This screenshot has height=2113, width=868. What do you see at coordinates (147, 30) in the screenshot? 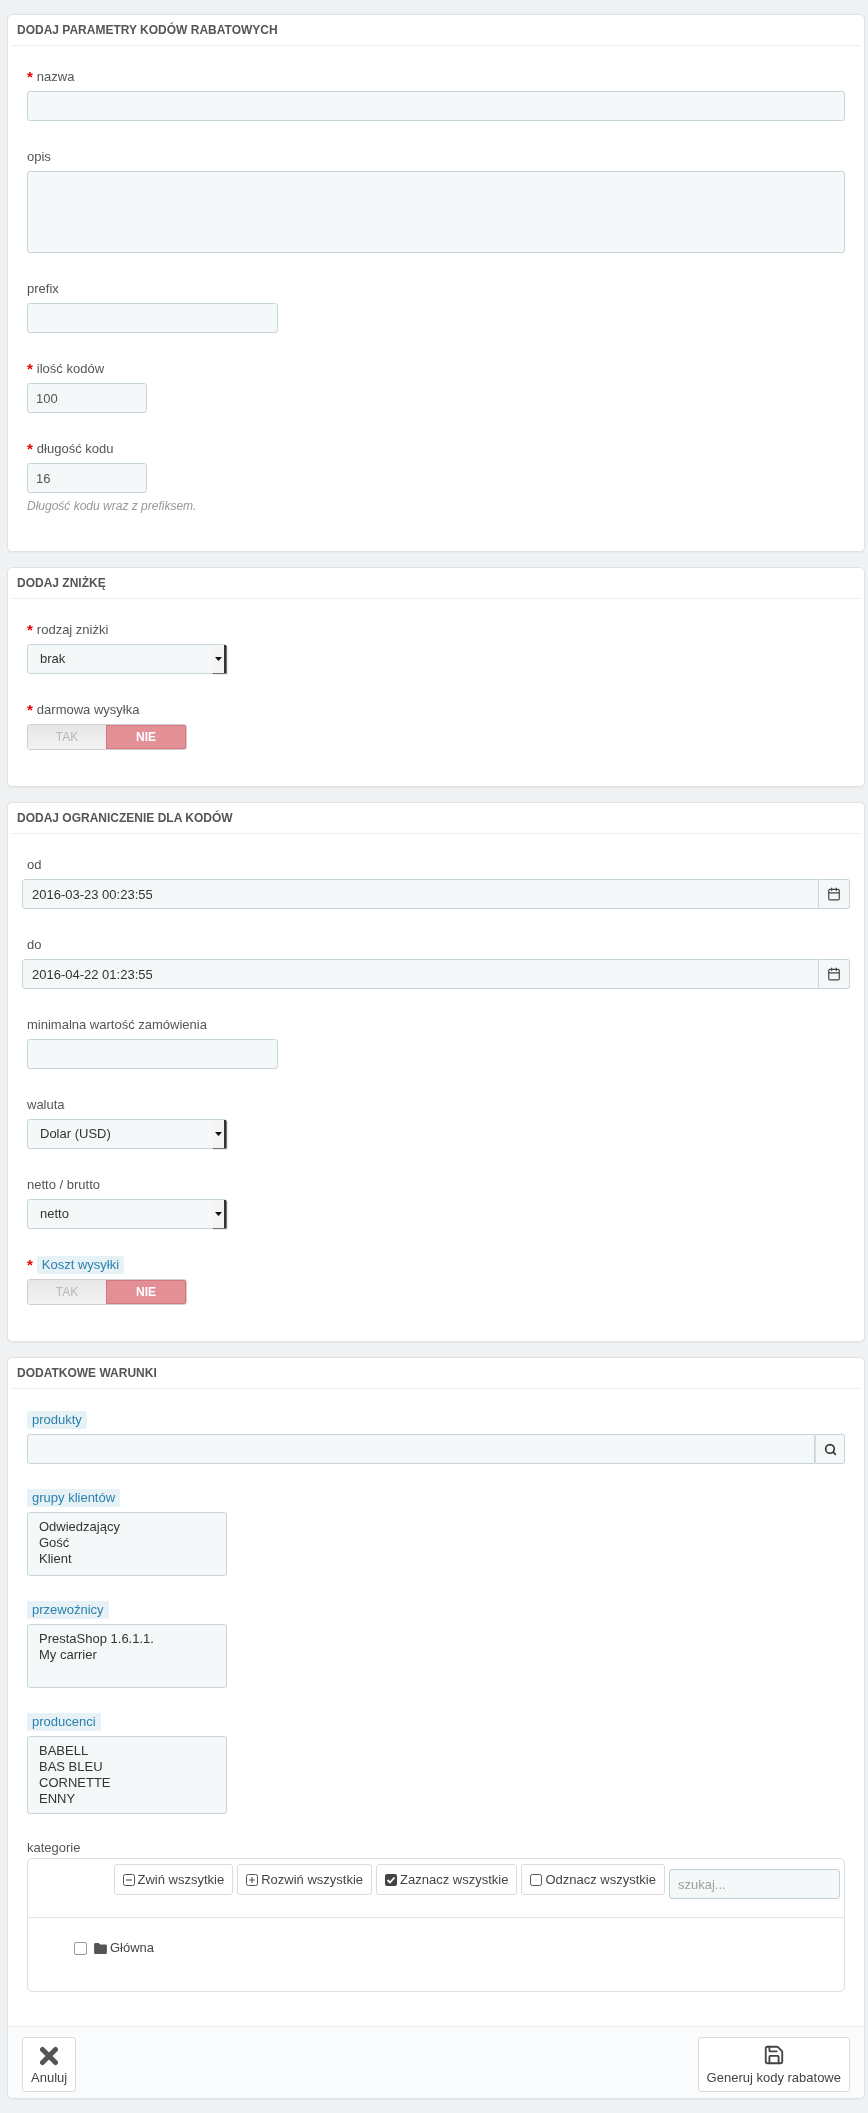
I see `panel-title: DODAJ PARAMETRY KODÓW RABATOWYCH` at bounding box center [147, 30].